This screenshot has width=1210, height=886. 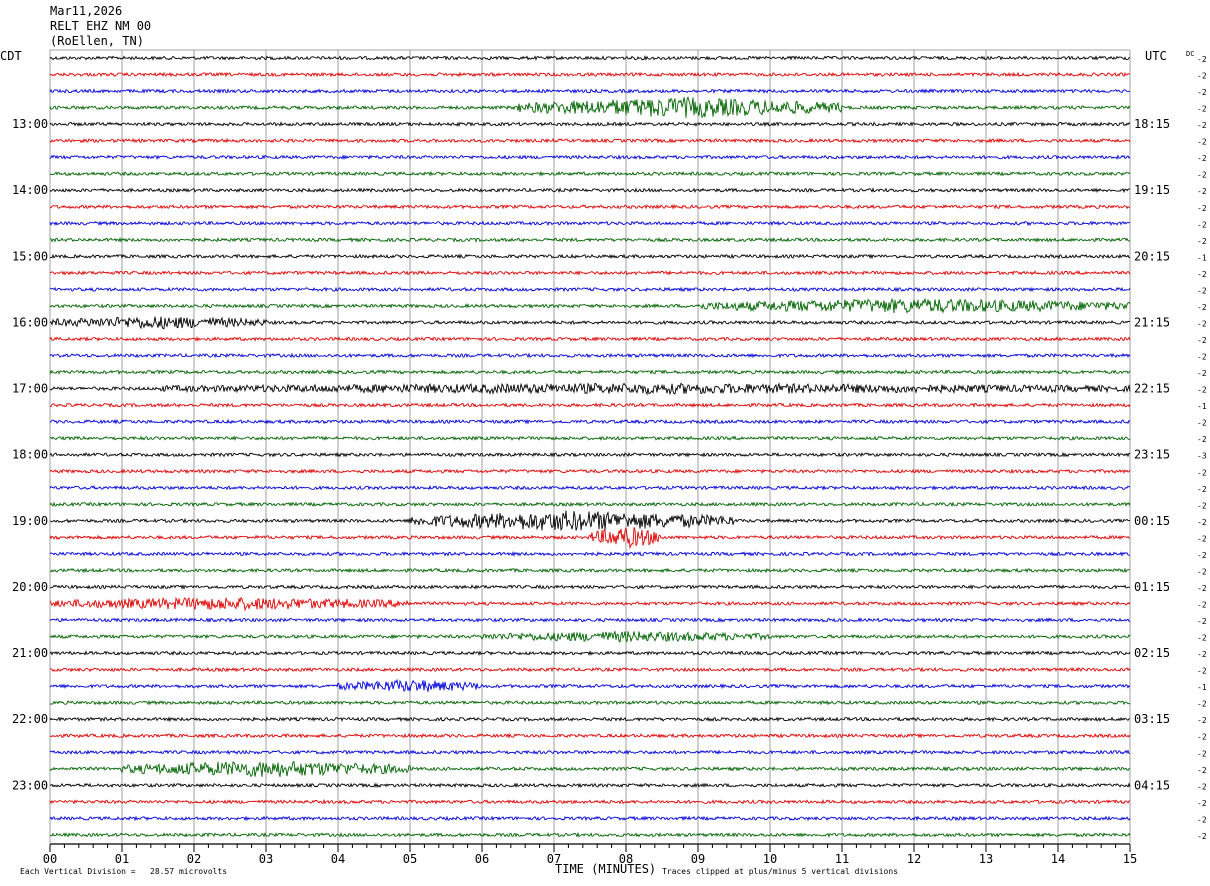 What do you see at coordinates (122, 859) in the screenshot?
I see `x-tick-label: 01` at bounding box center [122, 859].